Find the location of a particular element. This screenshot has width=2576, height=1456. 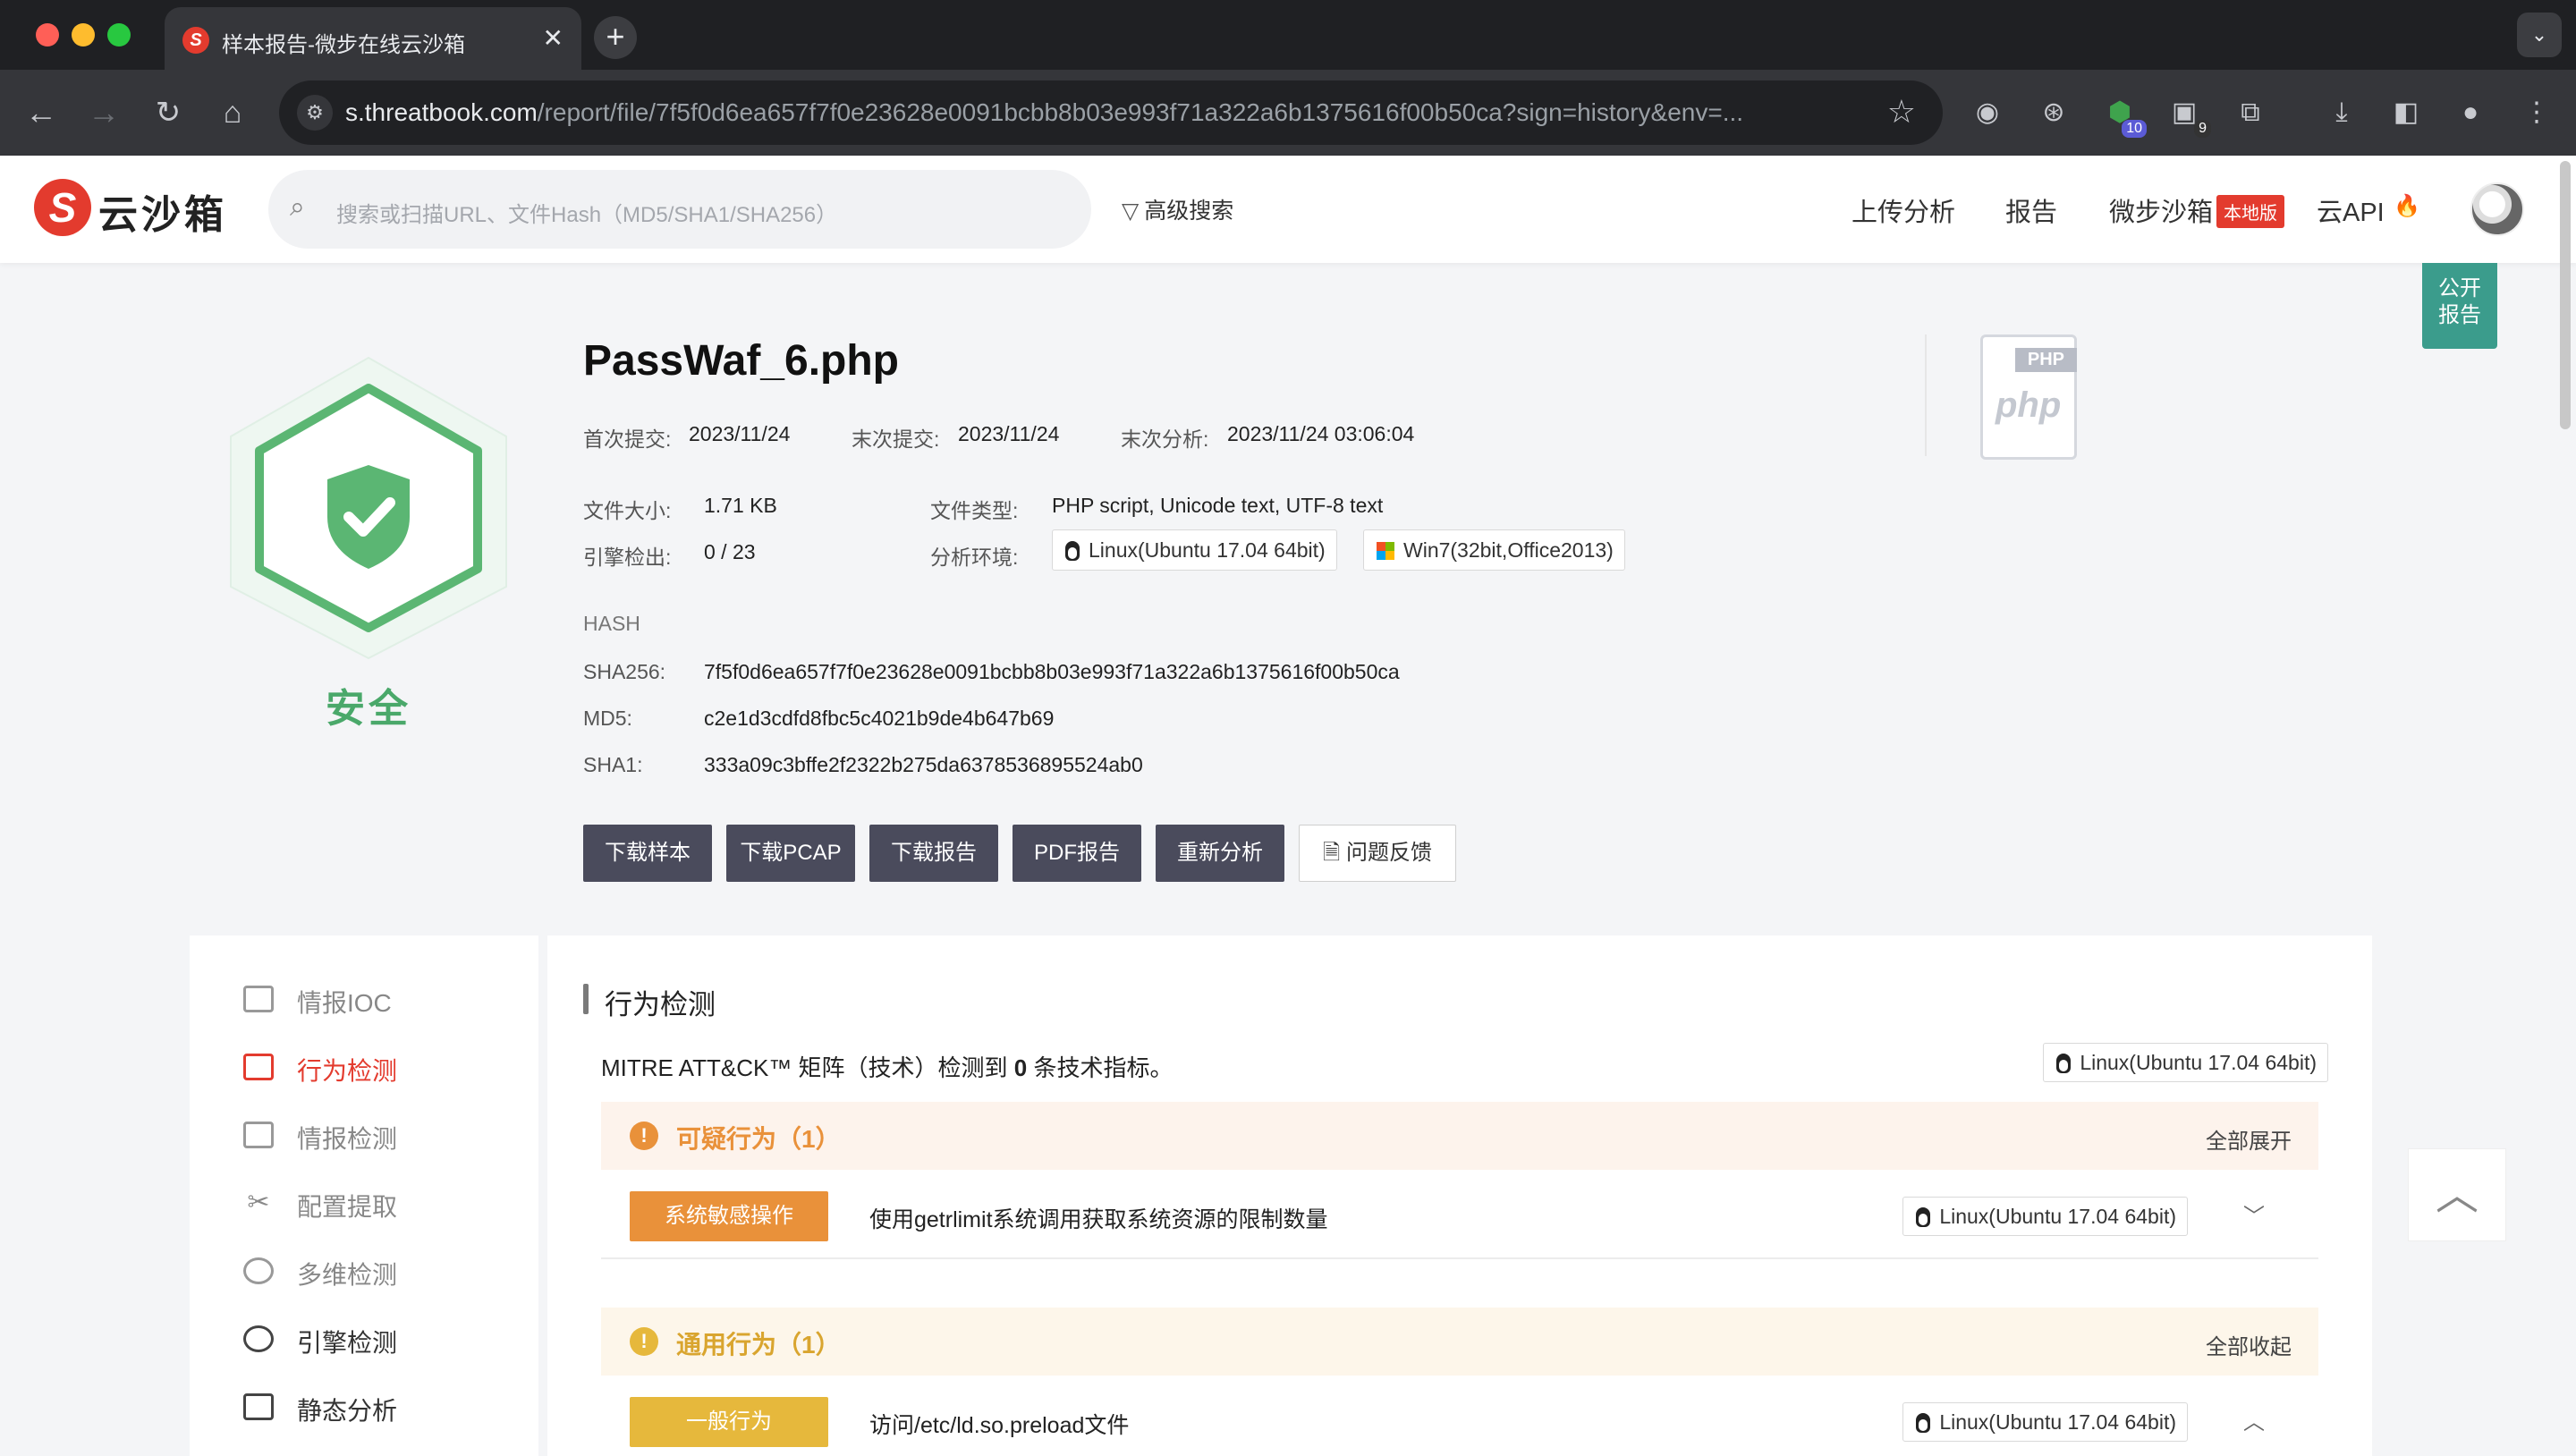

env-label: 分析环境: is located at coordinates (974, 557).